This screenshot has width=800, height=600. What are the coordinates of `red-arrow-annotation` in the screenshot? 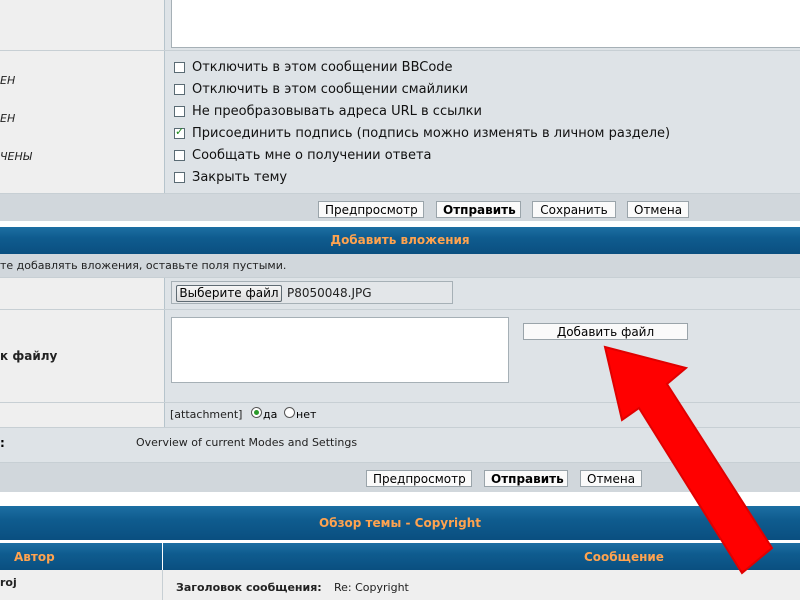 It's located at (688, 460).